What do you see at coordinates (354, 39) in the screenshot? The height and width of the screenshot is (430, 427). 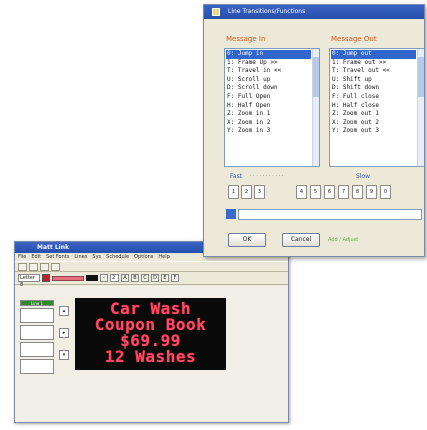 I see `message-out-label: Message Out` at bounding box center [354, 39].